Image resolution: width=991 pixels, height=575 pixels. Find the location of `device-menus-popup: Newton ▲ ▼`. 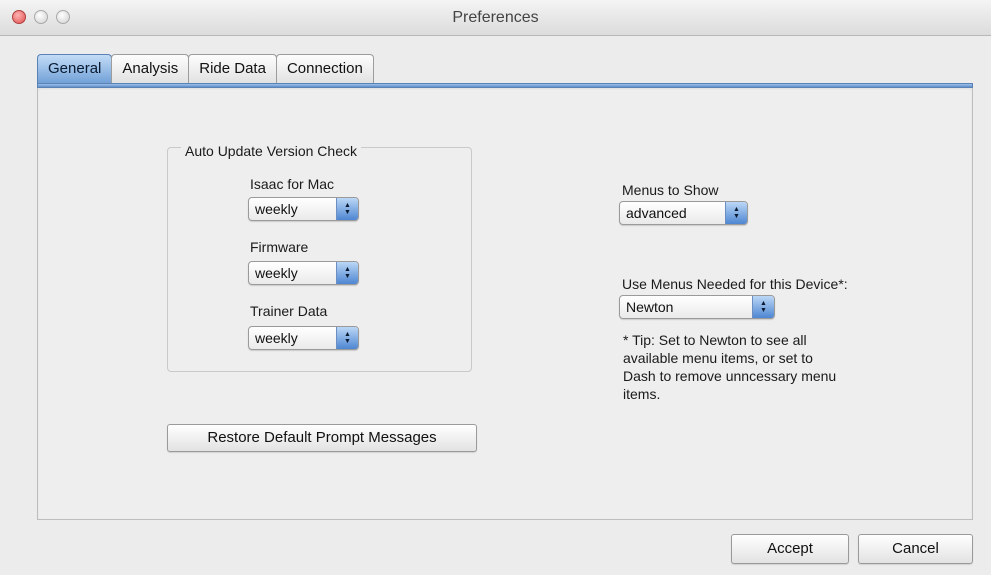

device-menus-popup: Newton ▲ ▼ is located at coordinates (697, 307).